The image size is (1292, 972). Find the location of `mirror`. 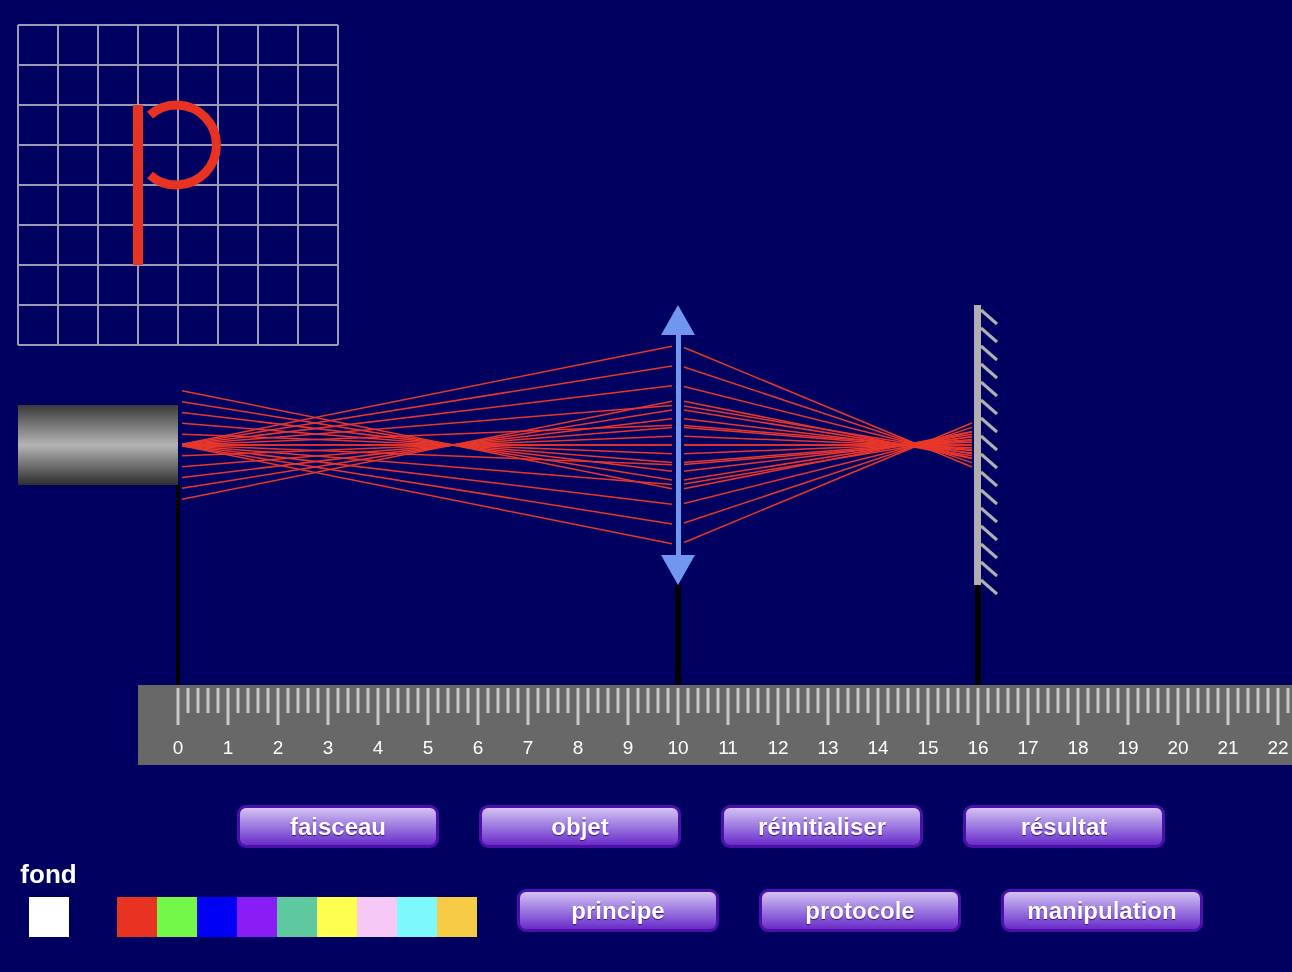

mirror is located at coordinates (986, 450).